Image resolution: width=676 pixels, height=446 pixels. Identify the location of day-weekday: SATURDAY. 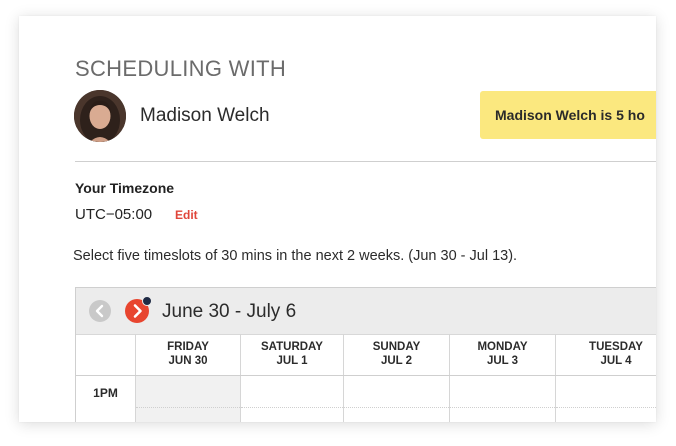
(292, 347).